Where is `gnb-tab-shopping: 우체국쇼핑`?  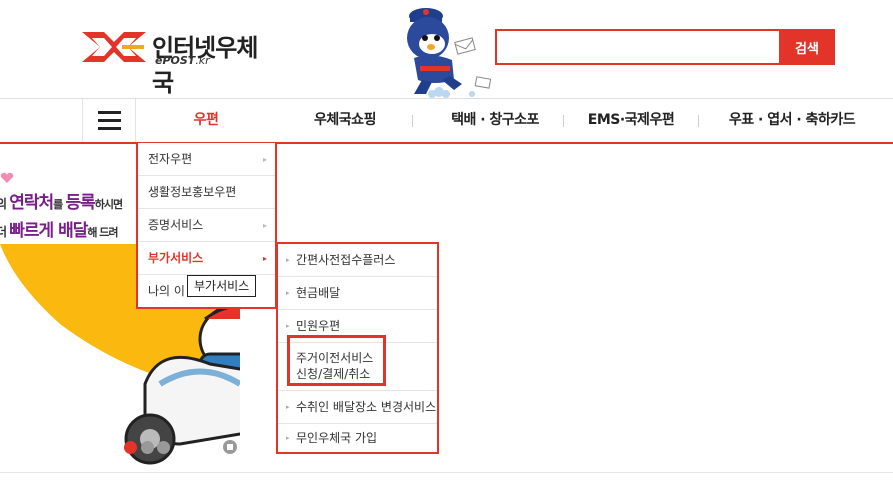
gnb-tab-shopping: 우체국쇼핑 is located at coordinates (345, 120).